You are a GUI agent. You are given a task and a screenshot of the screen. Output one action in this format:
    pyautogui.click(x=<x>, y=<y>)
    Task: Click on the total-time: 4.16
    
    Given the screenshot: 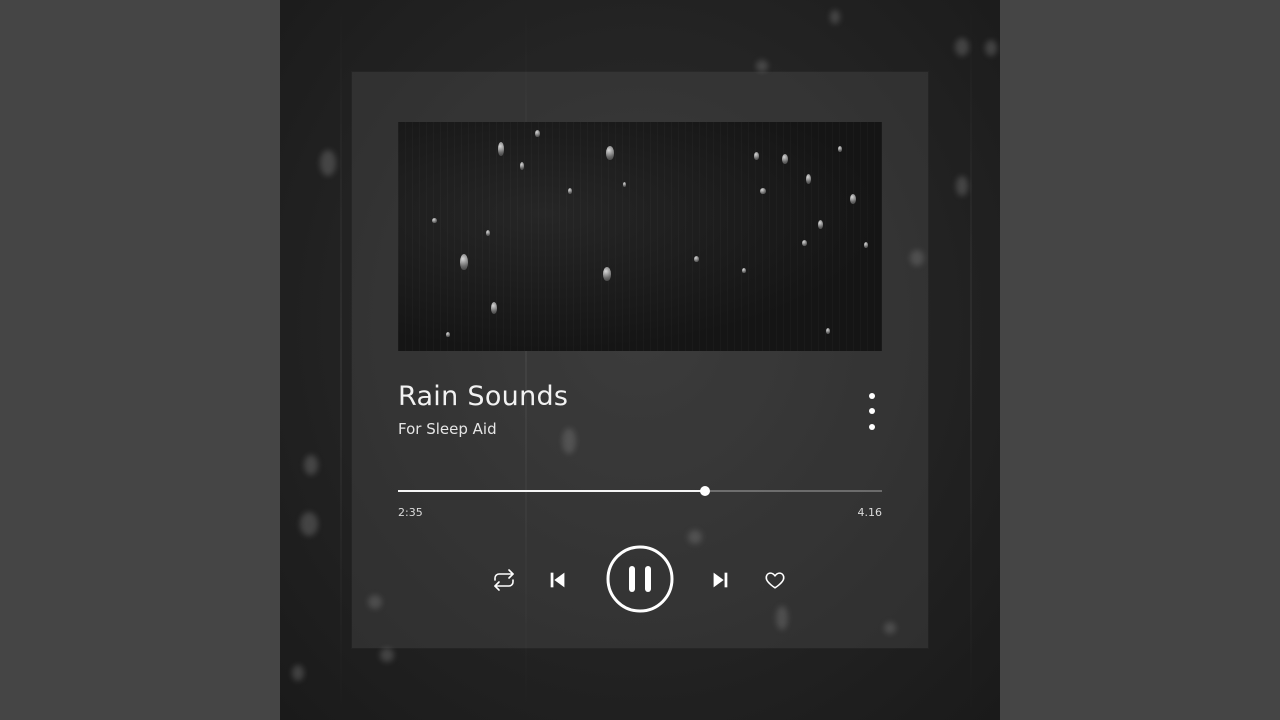 What is the action you would take?
    pyautogui.click(x=870, y=512)
    